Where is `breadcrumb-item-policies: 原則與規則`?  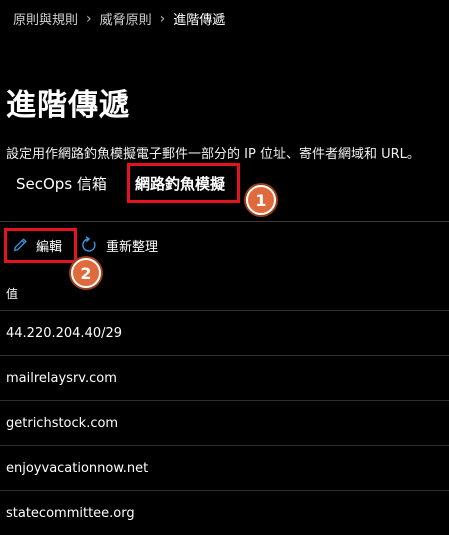
breadcrumb-item-policies: 原則與規則 is located at coordinates (45, 18).